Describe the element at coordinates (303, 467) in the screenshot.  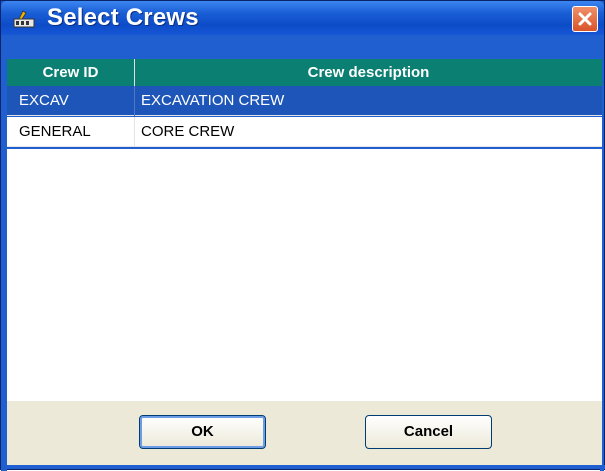
I see `window-border-bottom` at that location.